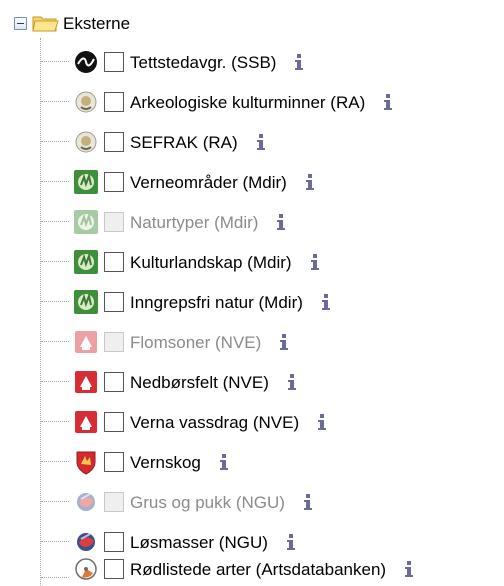 The width and height of the screenshot is (504, 586). Describe the element at coordinates (199, 542) in the screenshot. I see `layer-label: Løsmasser (NGU)` at that location.